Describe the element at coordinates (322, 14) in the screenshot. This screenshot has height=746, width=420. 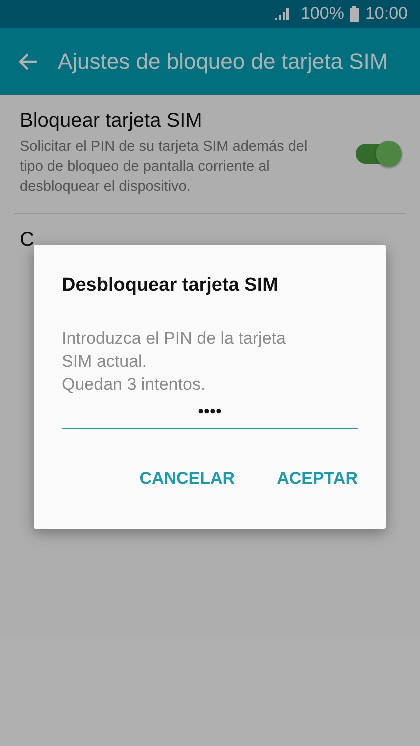
I see `battery-percent: 100%` at that location.